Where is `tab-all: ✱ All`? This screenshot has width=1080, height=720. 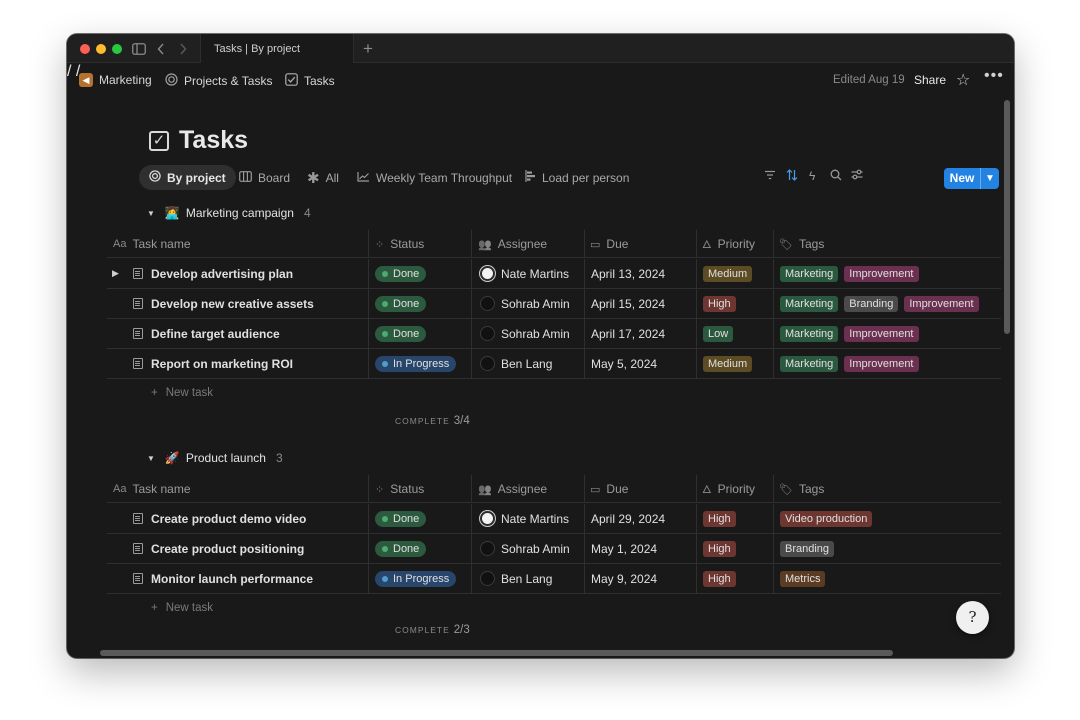 tab-all: ✱ All is located at coordinates (323, 177).